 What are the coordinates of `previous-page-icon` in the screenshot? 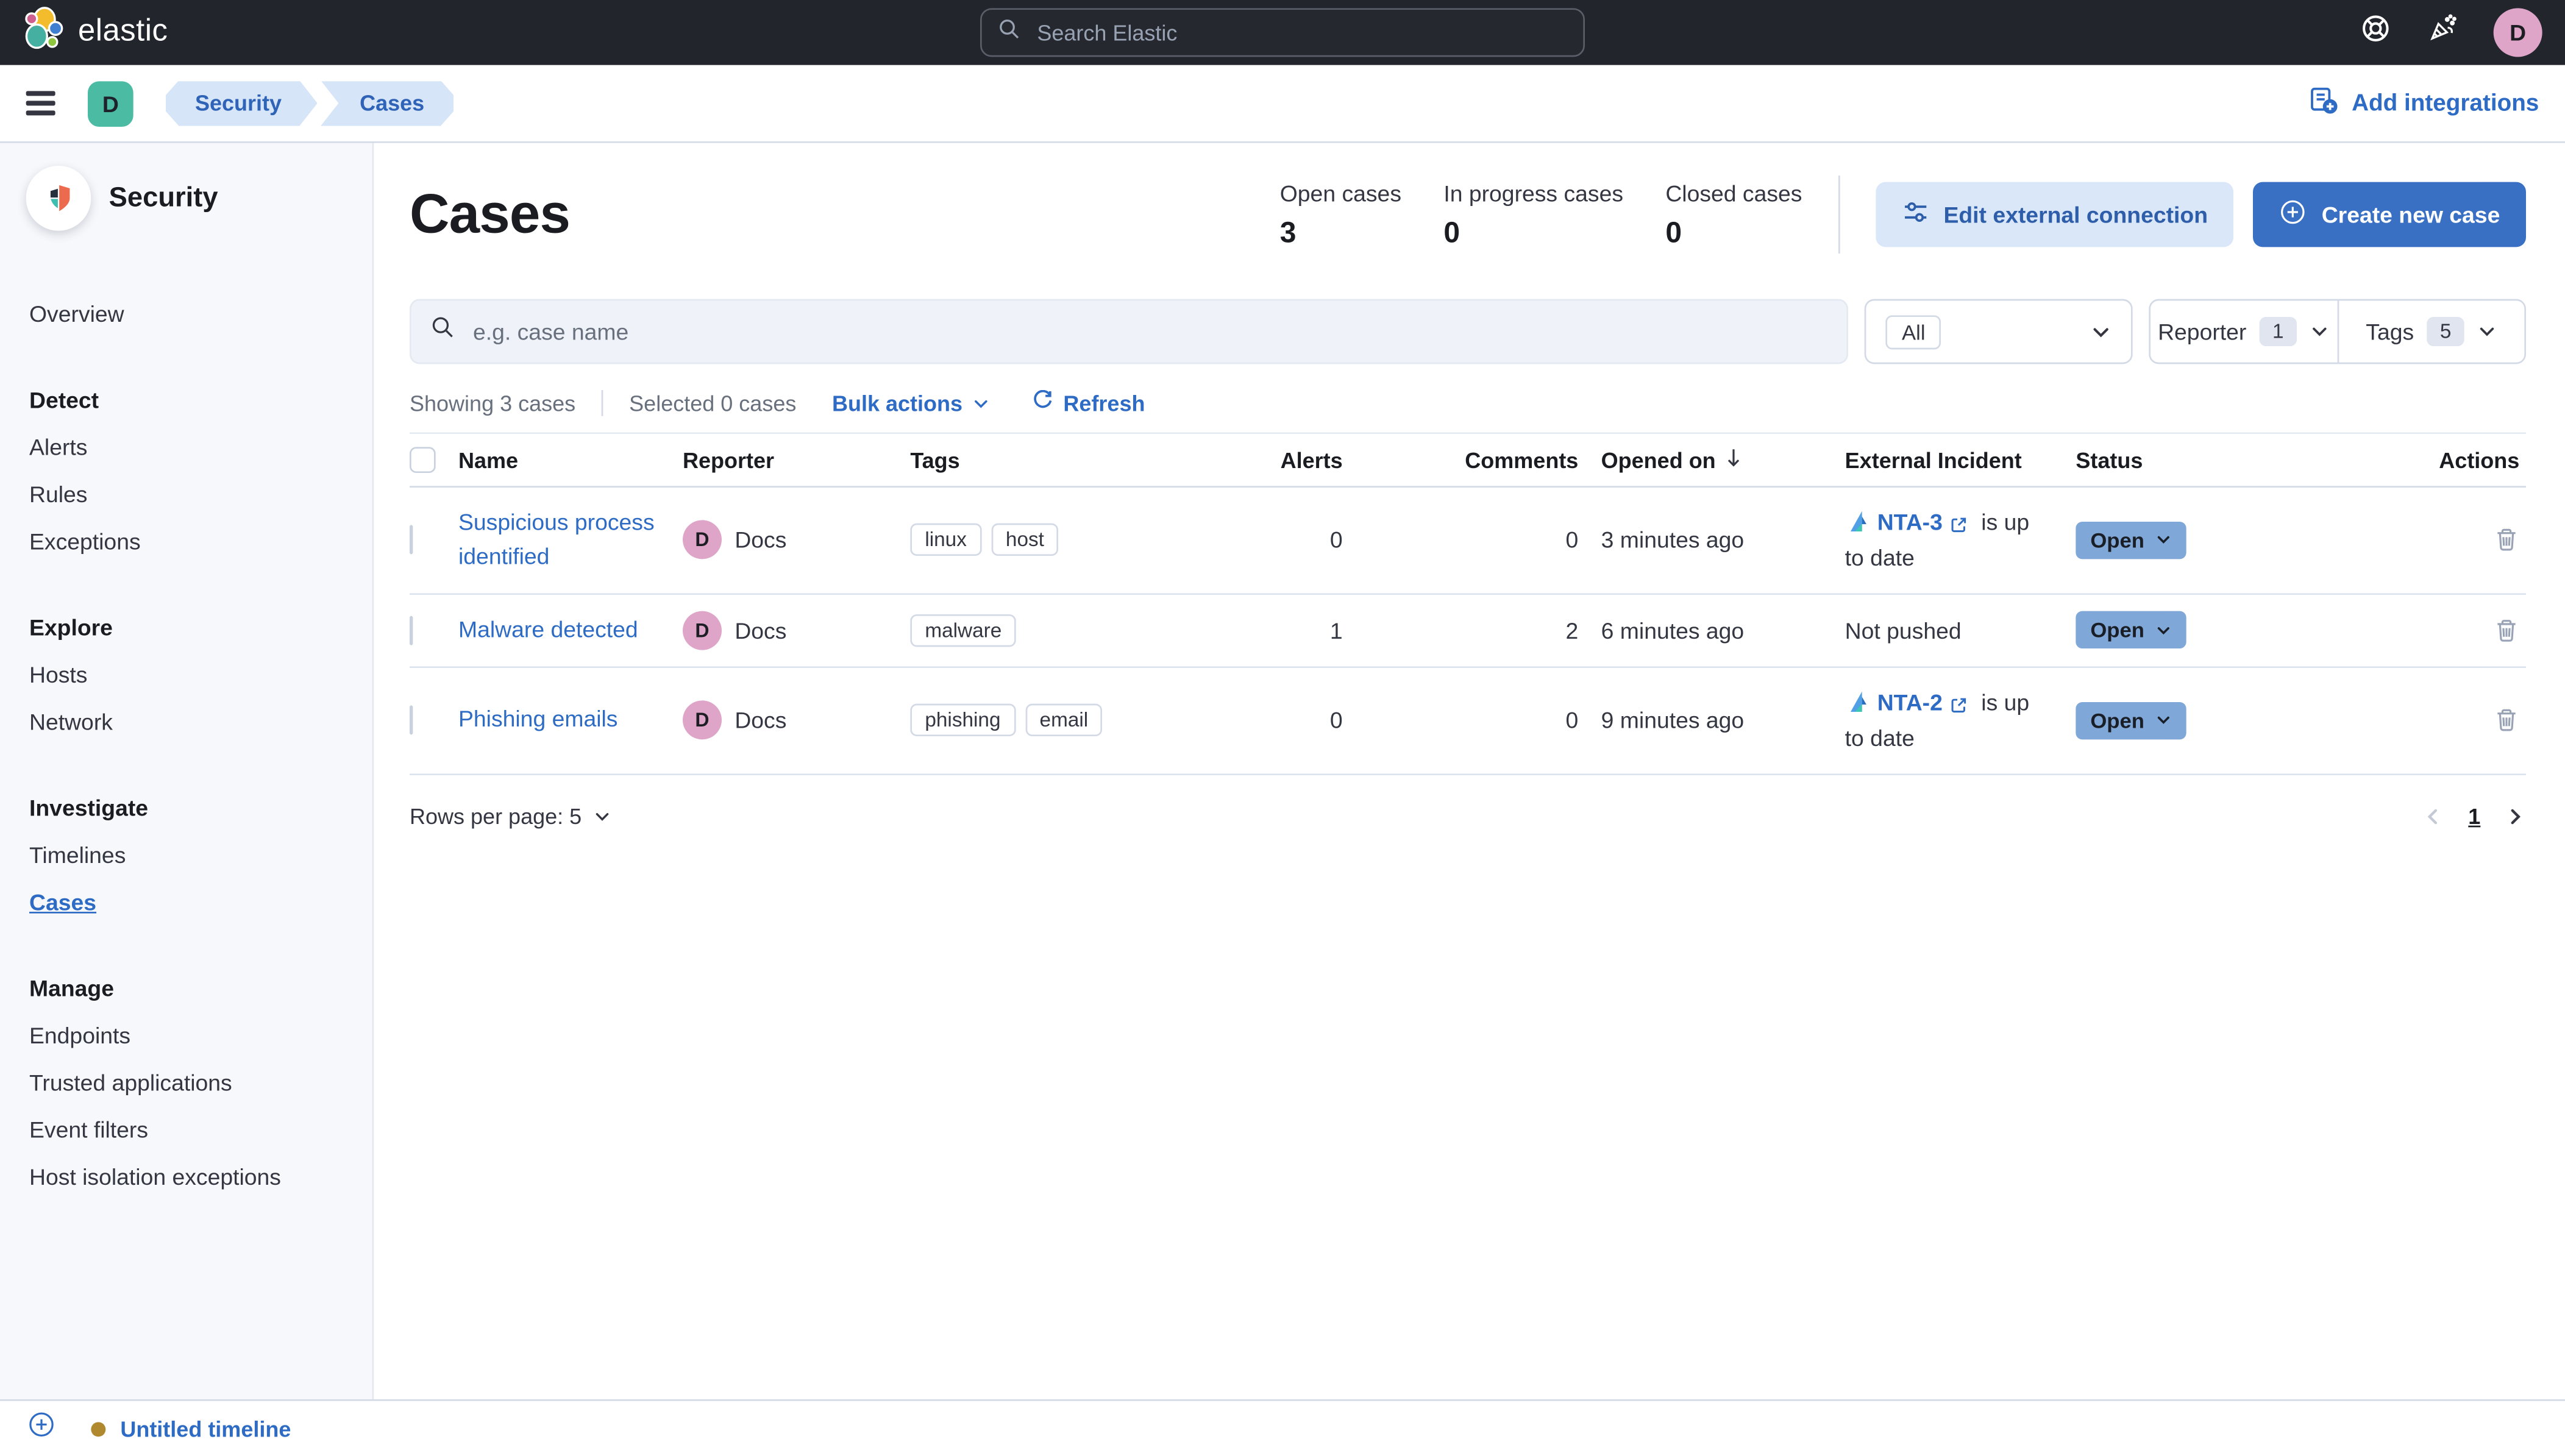 It's located at (2434, 816).